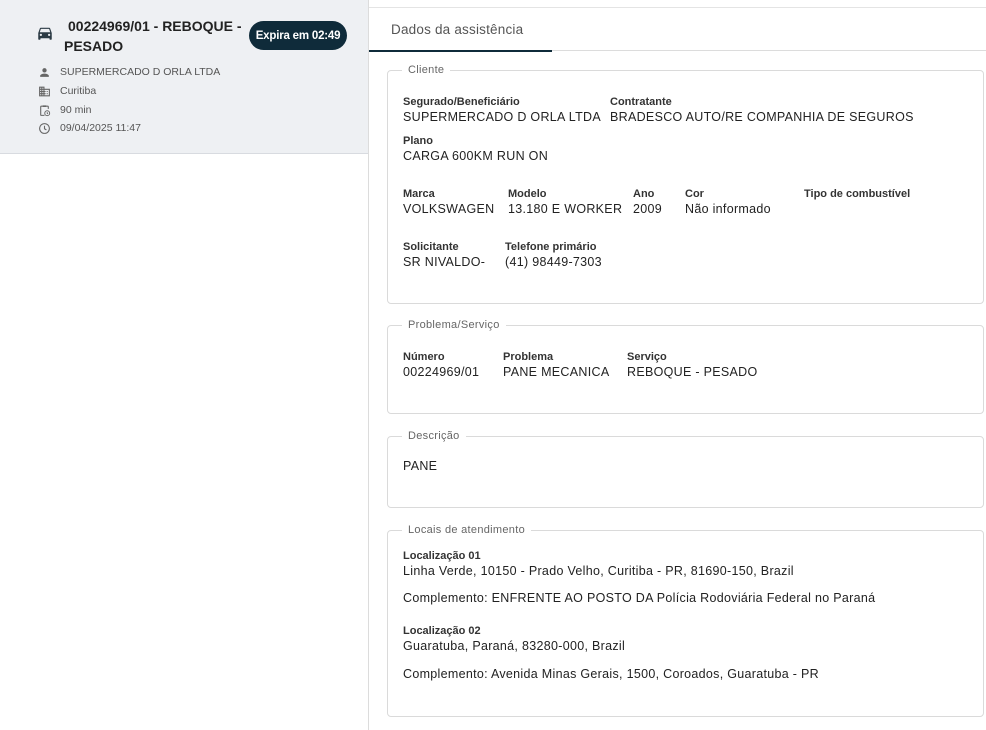  Describe the element at coordinates (44, 72) in the screenshot. I see `person-icon` at that location.